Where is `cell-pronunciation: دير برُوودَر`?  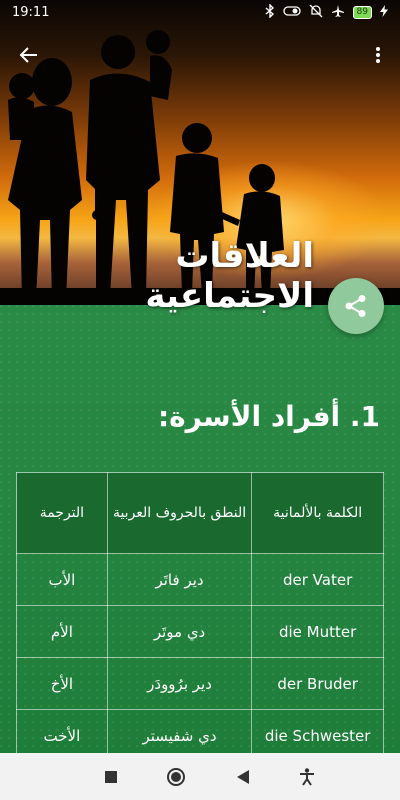 cell-pronunciation: دير برُوودَر is located at coordinates (179, 683).